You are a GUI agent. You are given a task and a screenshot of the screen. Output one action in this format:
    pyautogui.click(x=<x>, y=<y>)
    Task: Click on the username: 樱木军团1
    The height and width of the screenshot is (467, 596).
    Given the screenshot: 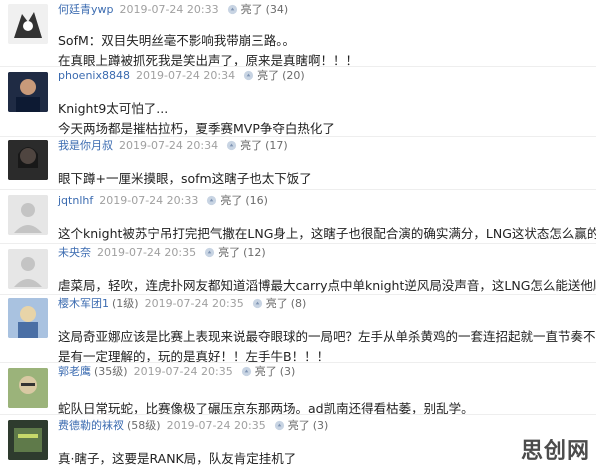 What is the action you would take?
    pyautogui.click(x=83, y=303)
    